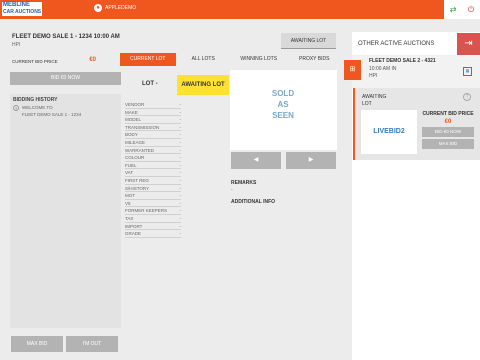 Image resolution: width=480 pixels, height=360 pixels. What do you see at coordinates (92, 344) in the screenshot?
I see `im-out-button: I'M OUT` at bounding box center [92, 344].